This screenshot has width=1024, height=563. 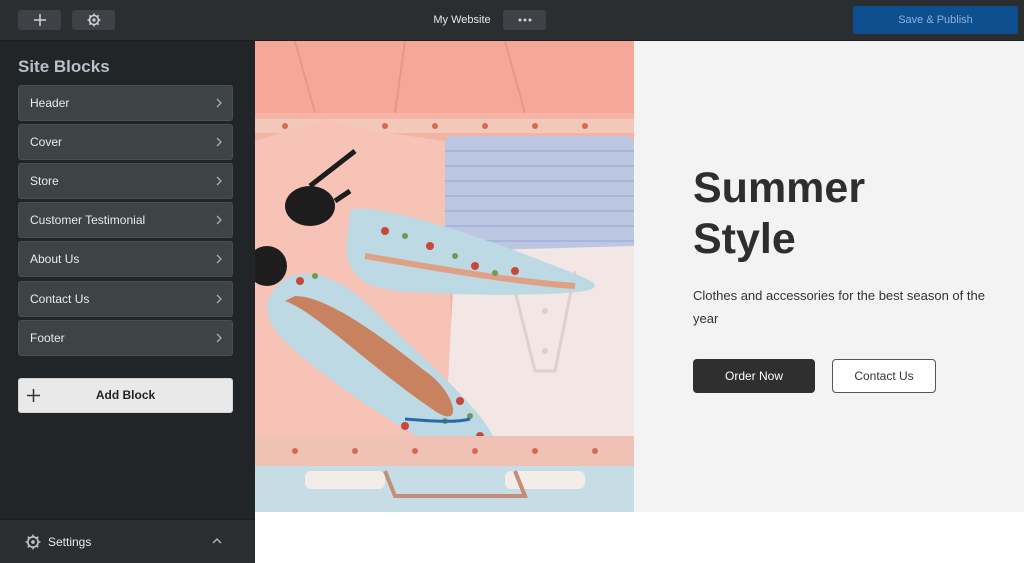 I want to click on block-item-label: Footer, so click(x=47, y=338).